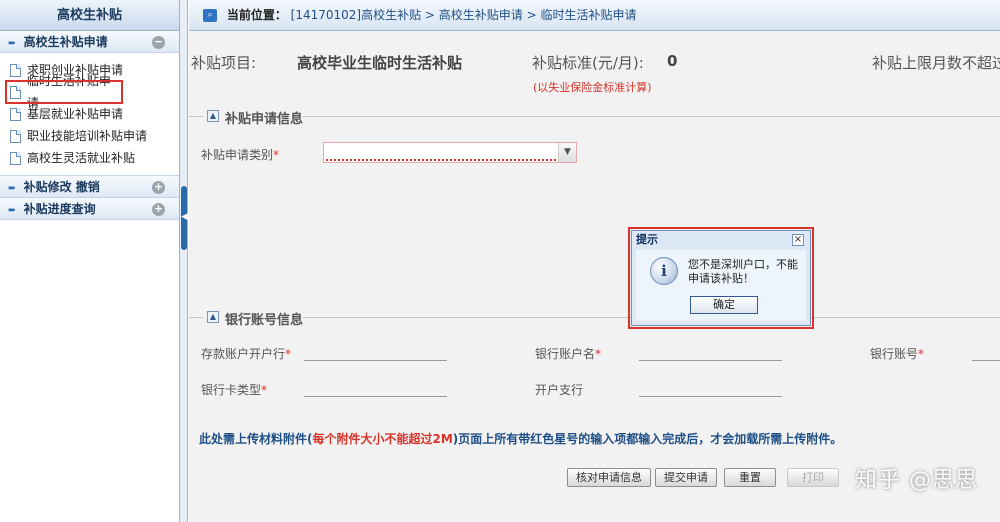 This screenshot has width=1000, height=522. I want to click on label-text: 银行账户名, so click(565, 354).